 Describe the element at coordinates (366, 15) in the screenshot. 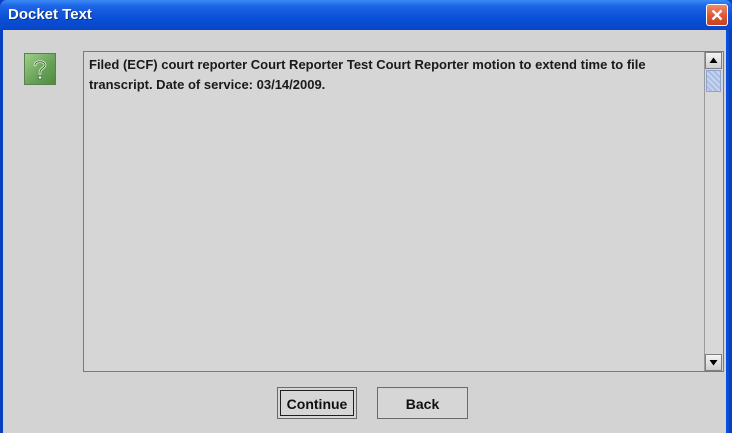

I see `title-bar: Docket Text` at that location.